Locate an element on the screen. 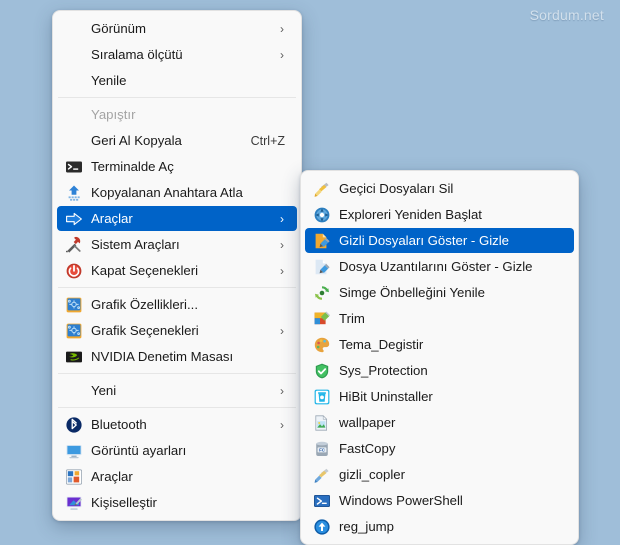 This screenshot has height=545, width=620. menu-item-label: Exploreri Yeniden Başlat is located at coordinates (410, 214).